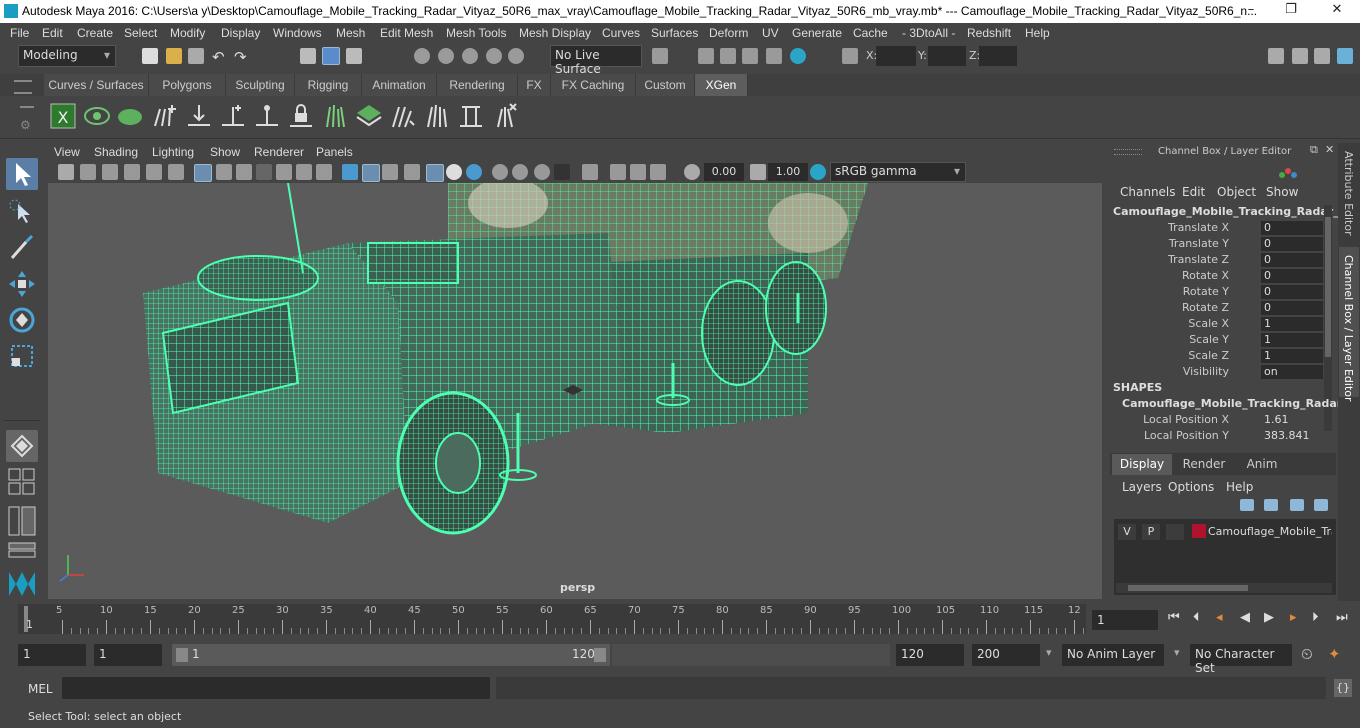 The image size is (1360, 728). I want to click on lasso-tool-icon, so click(22, 212).